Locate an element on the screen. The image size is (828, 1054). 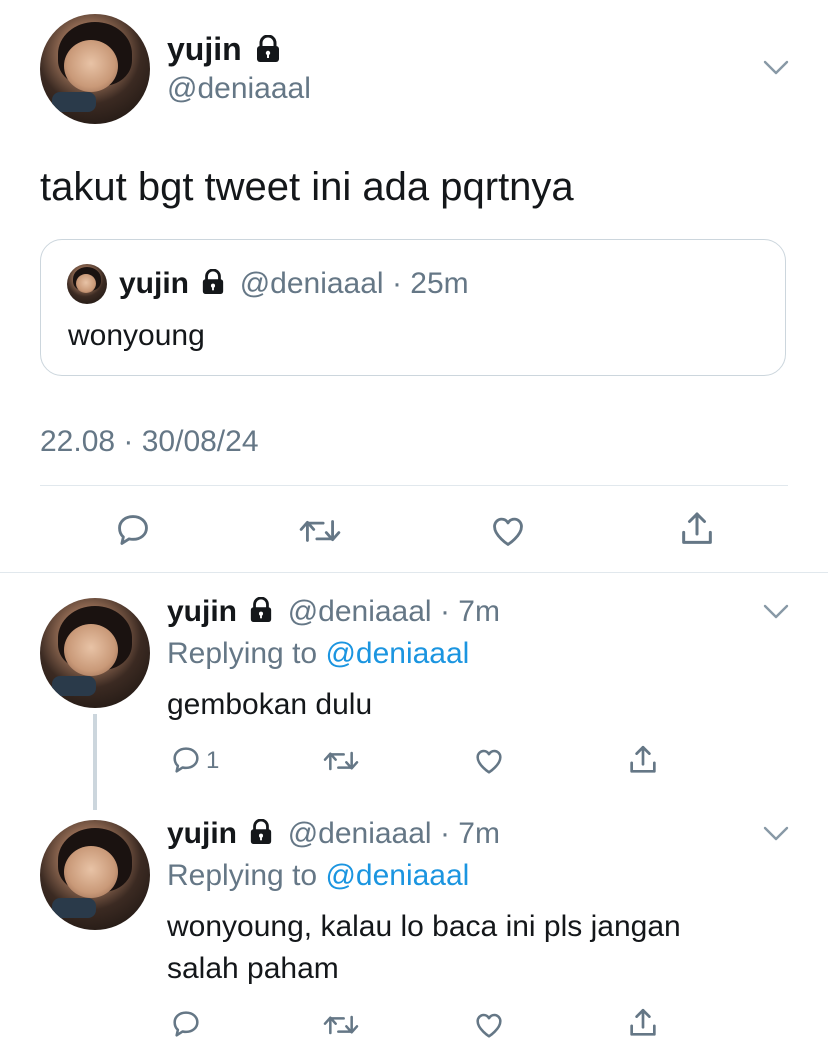
reply-count: 1 is located at coordinates (213, 760).